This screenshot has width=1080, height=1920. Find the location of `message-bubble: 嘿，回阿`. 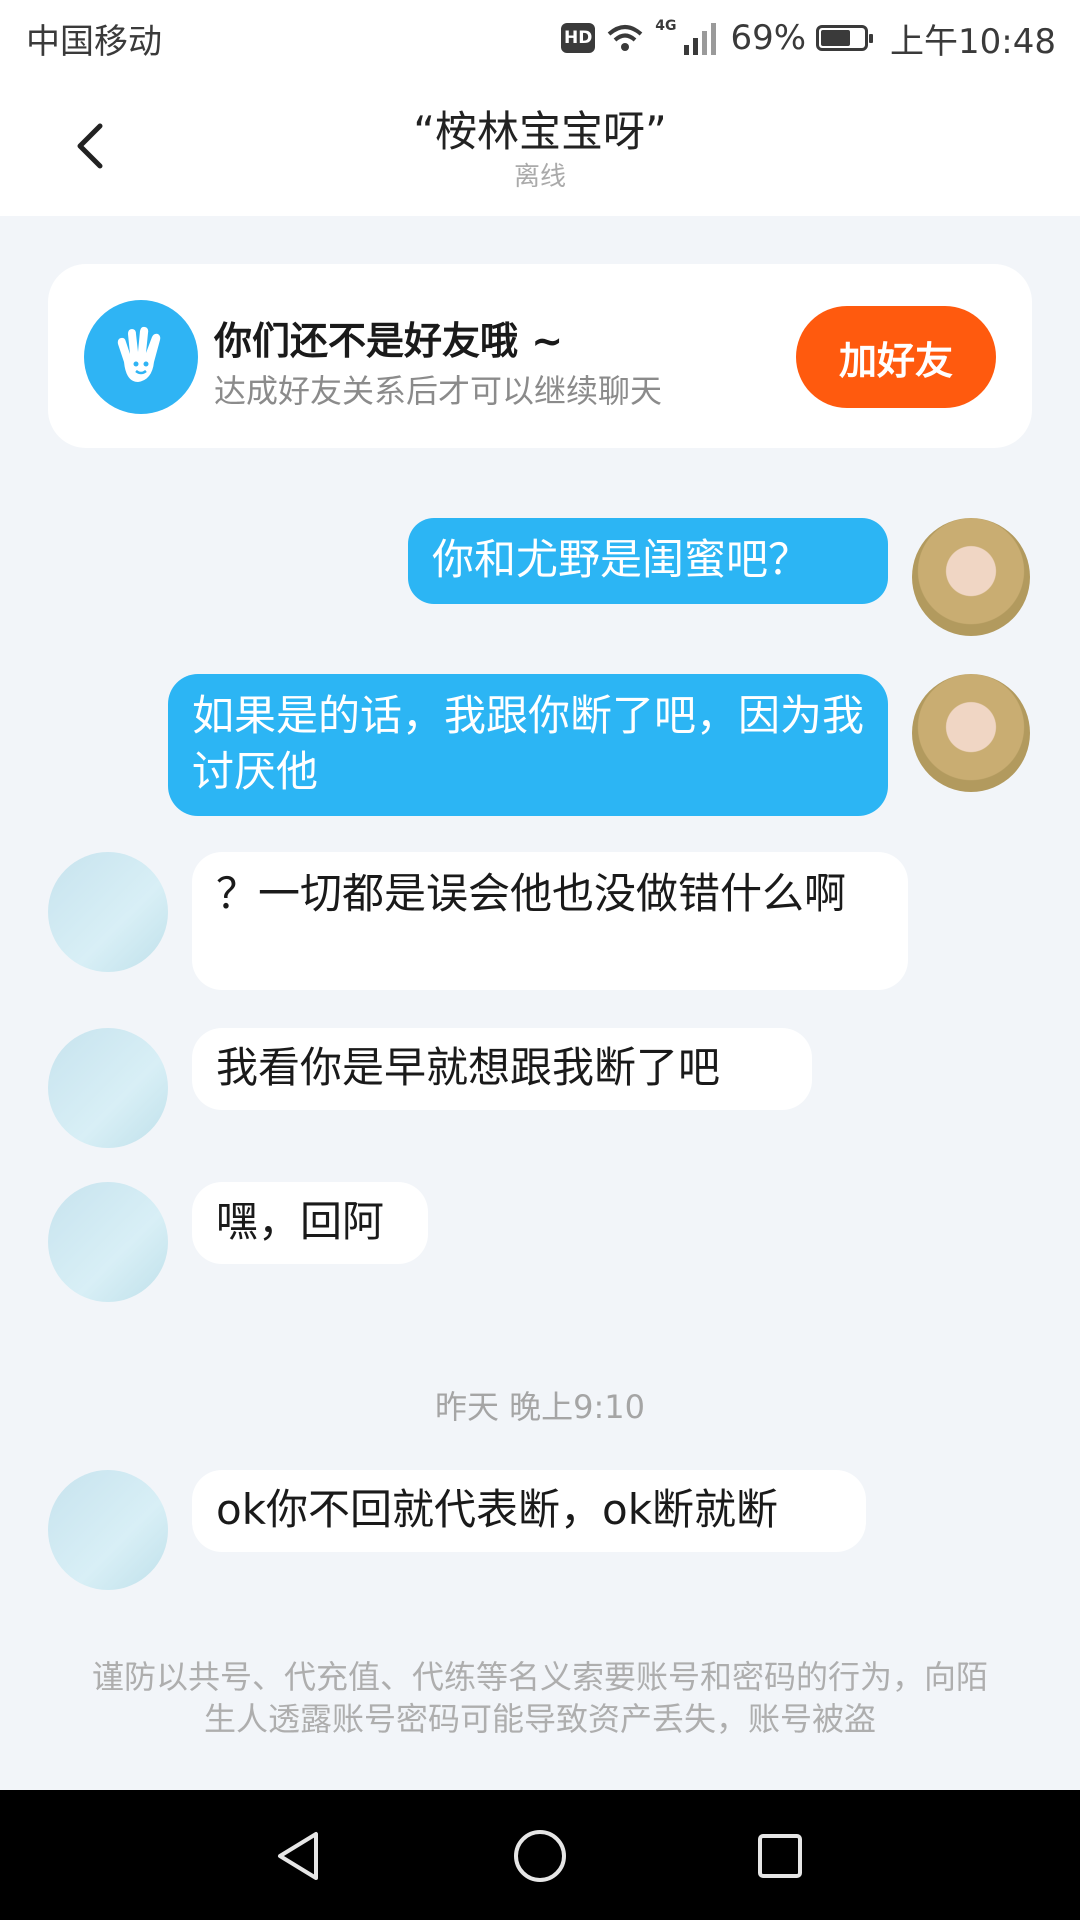

message-bubble: 嘿，回阿 is located at coordinates (310, 1223).